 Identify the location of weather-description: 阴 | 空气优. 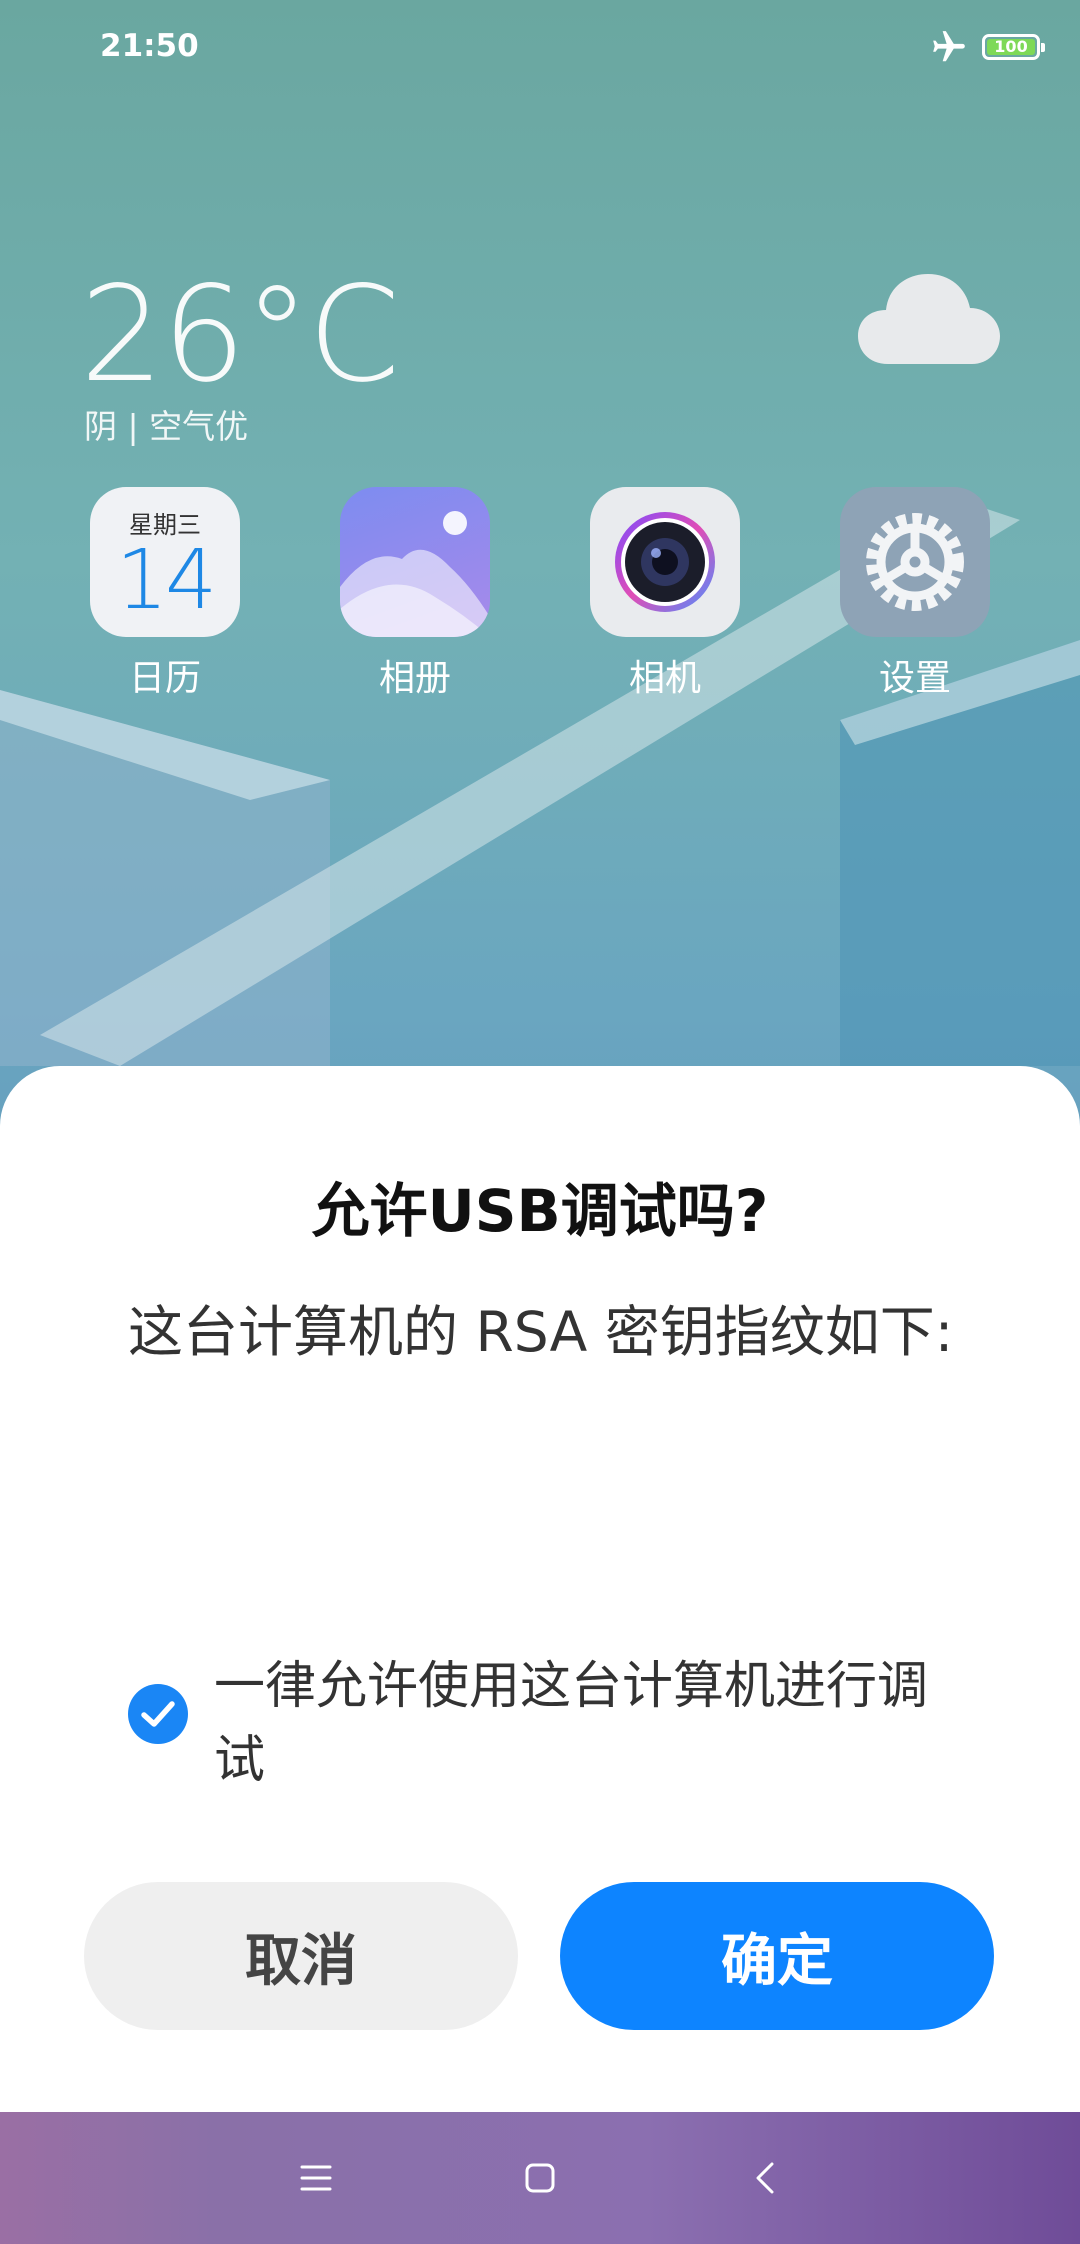
(166, 426).